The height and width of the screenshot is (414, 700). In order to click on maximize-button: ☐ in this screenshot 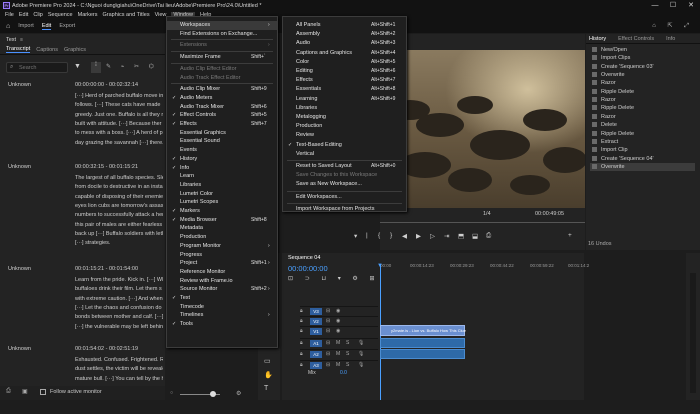, I will do `click(673, 5)`.